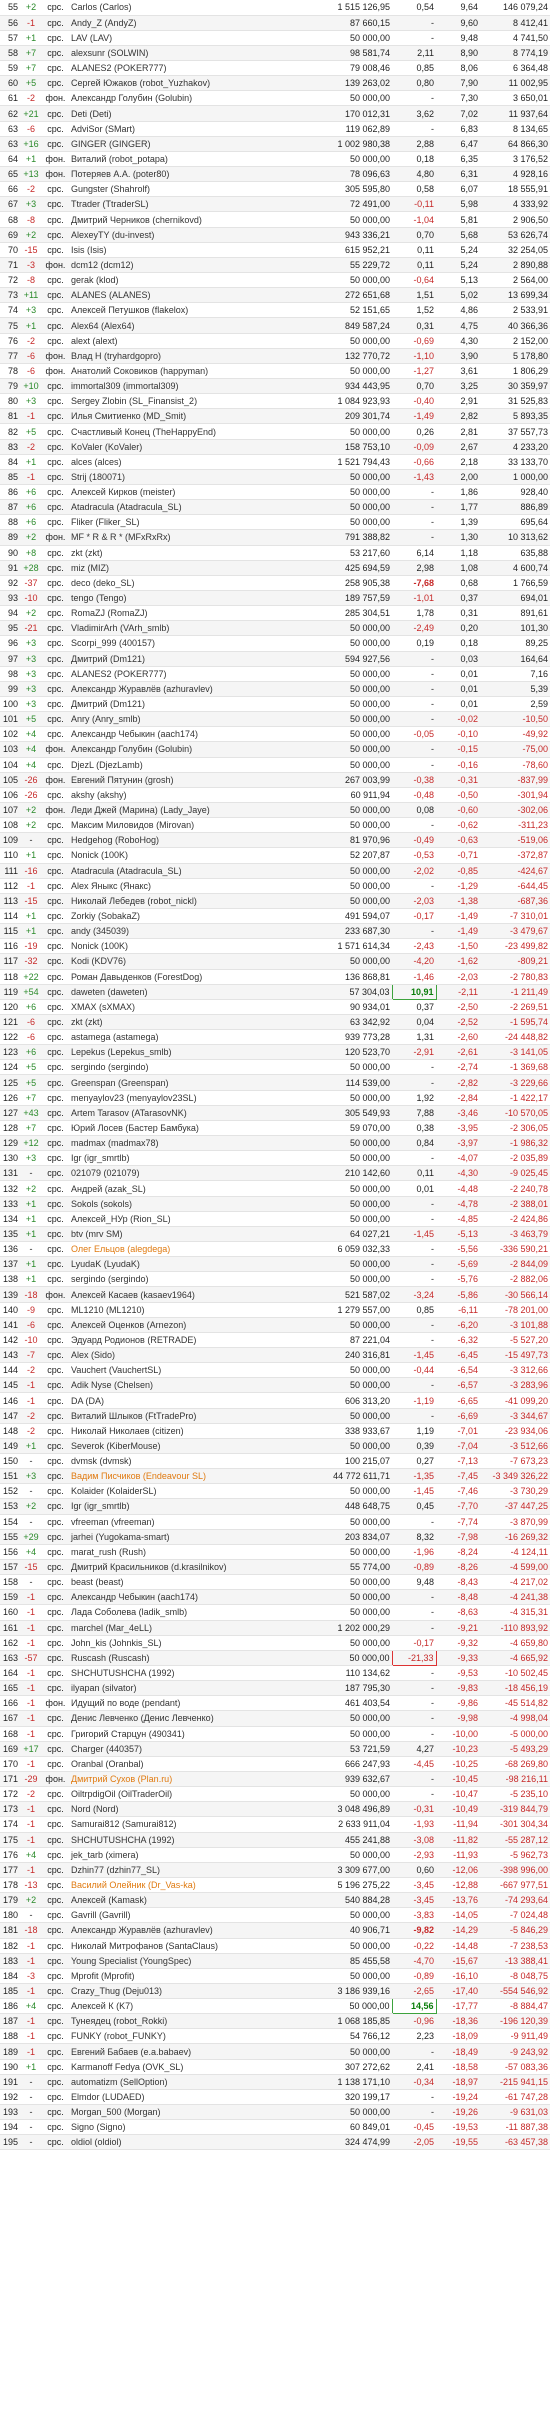 The width and height of the screenshot is (550, 2413). I want to click on trader-name-link: Charger (440357), so click(186, 1749).